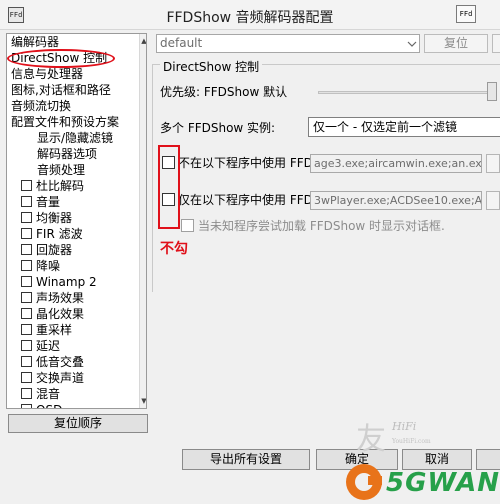  What do you see at coordinates (224, 92) in the screenshot?
I see `priority-label: 优先级: FFDShow 默认` at bounding box center [224, 92].